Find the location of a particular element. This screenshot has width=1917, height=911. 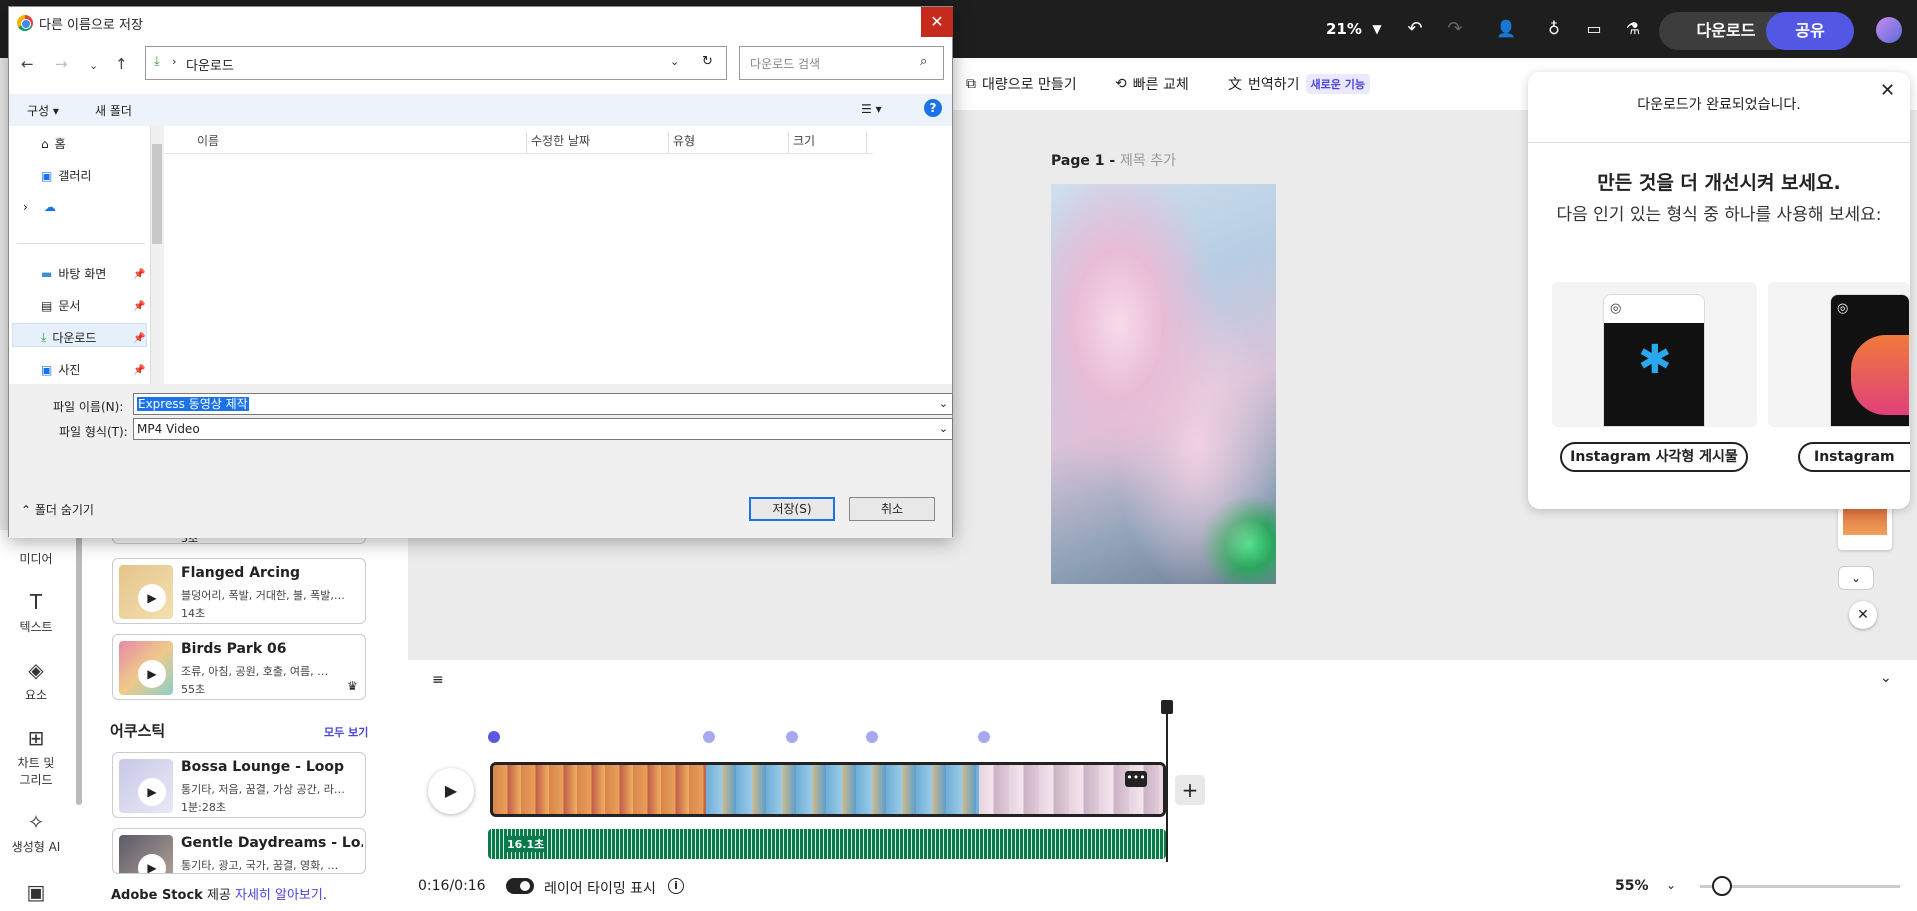

nav-item-documents: ▤ 문서 is located at coordinates (60, 305).